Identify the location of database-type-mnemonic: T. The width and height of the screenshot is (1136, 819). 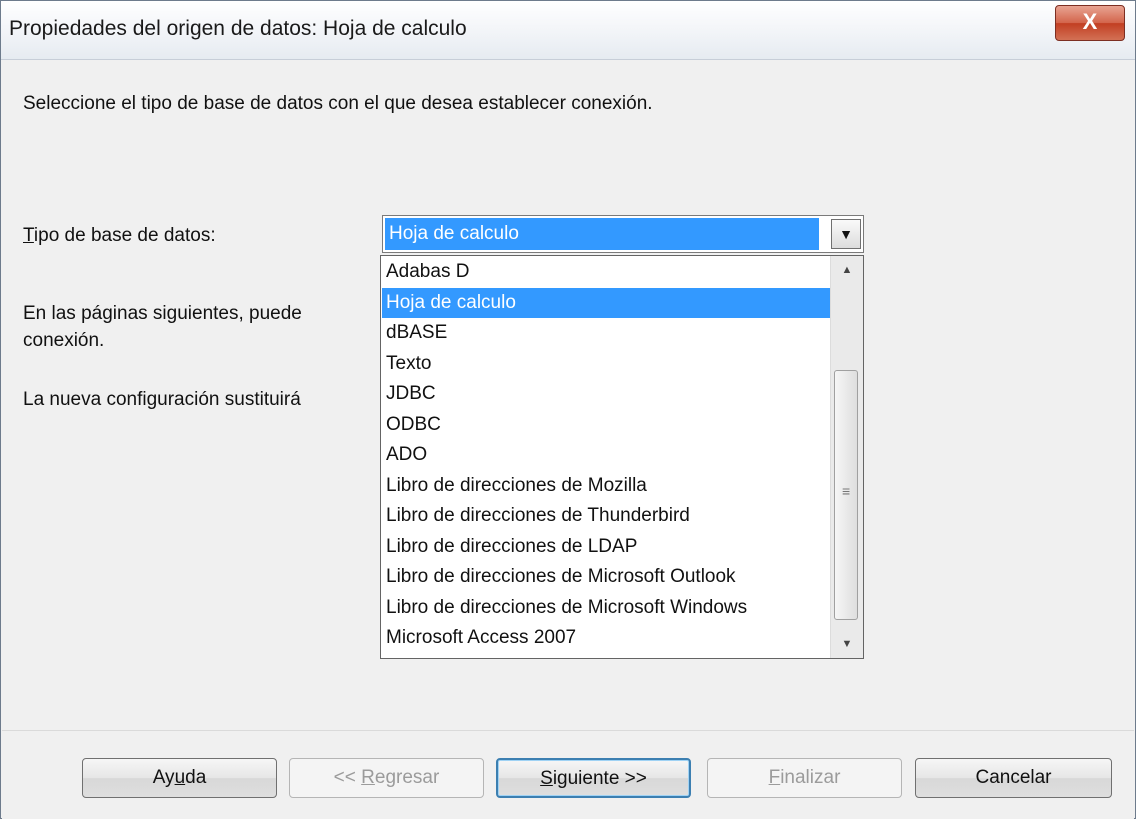
(28, 235).